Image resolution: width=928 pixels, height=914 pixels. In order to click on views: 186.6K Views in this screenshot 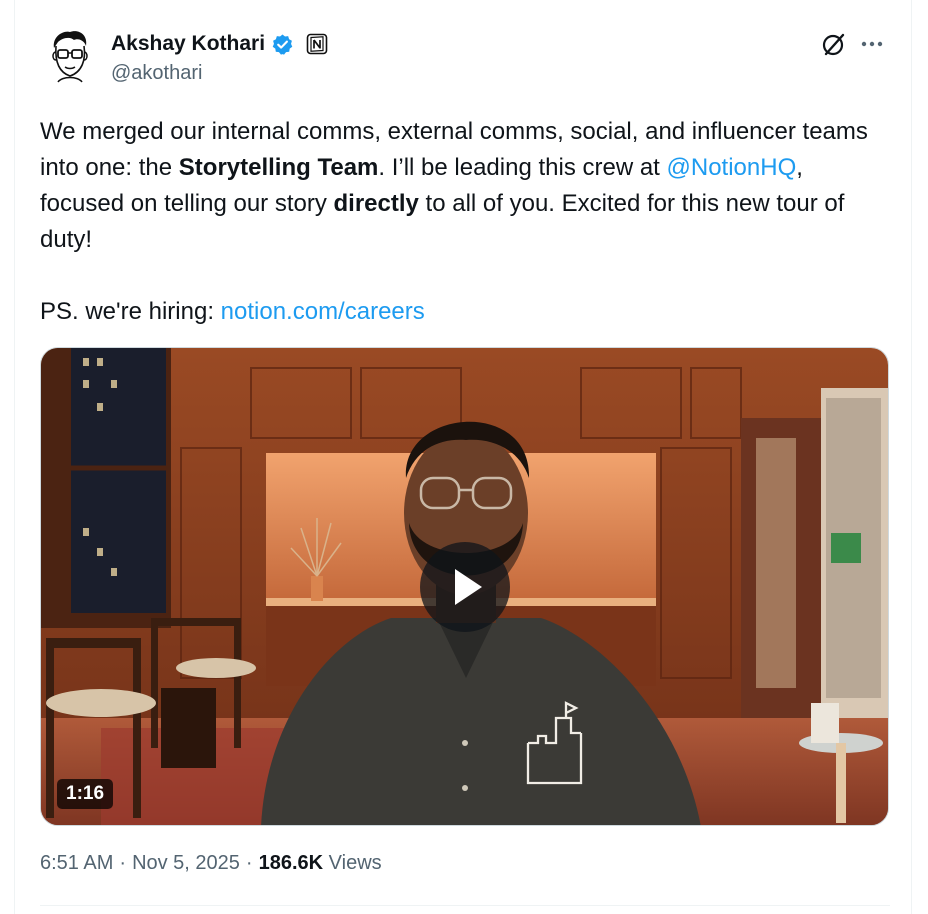, I will do `click(320, 863)`.